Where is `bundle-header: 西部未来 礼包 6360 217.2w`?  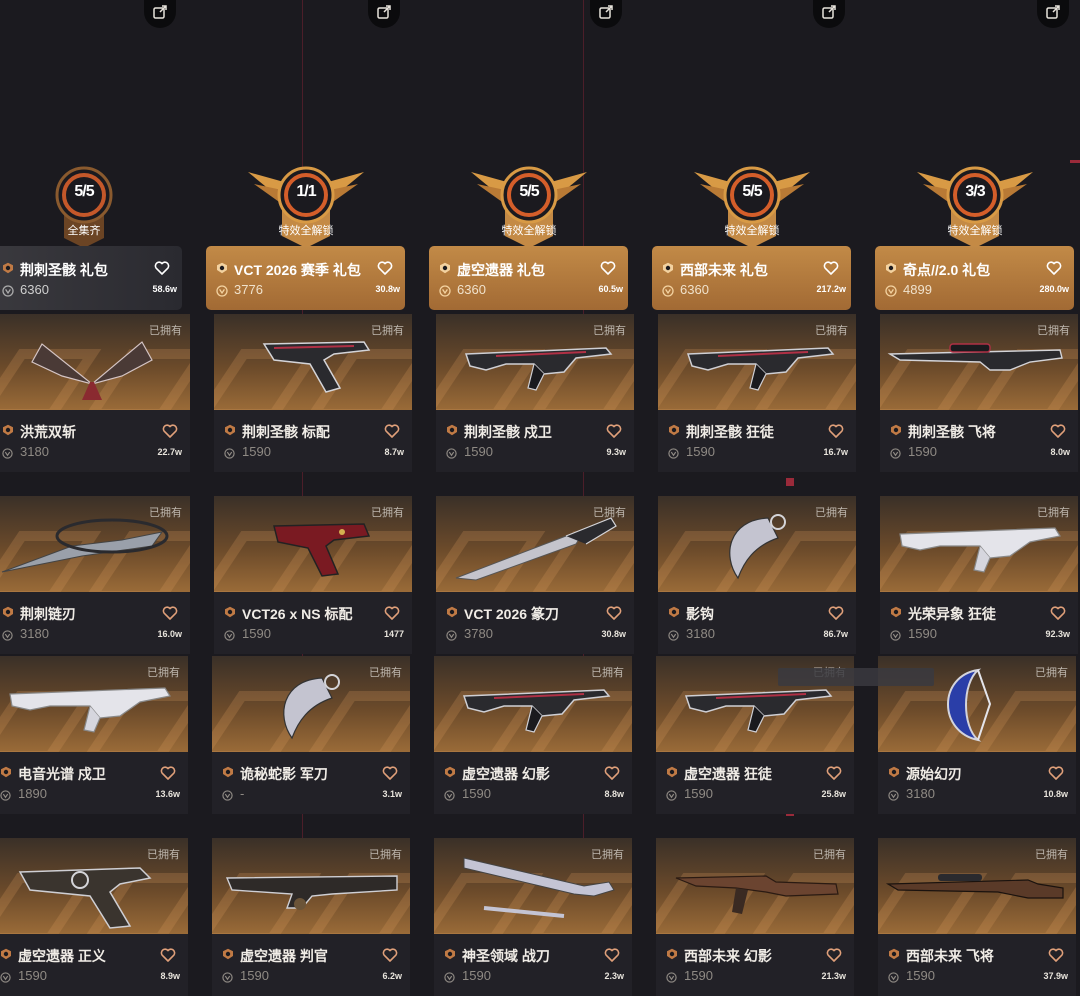
bundle-header: 西部未来 礼包 6360 217.2w is located at coordinates (751, 278).